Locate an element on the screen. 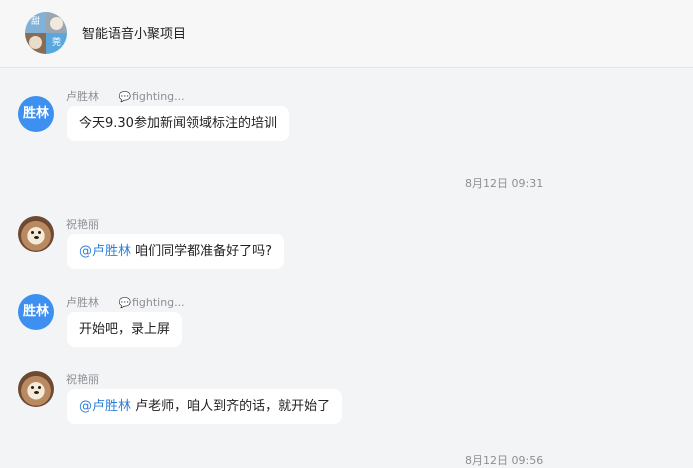 The width and height of the screenshot is (693, 468). message-bubble: 今天9.30参加新闻领域标注的培训 is located at coordinates (178, 123).